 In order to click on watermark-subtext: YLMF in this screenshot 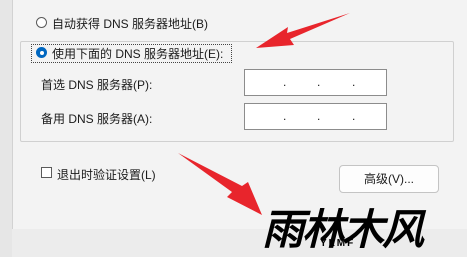, I will do `click(338, 243)`.